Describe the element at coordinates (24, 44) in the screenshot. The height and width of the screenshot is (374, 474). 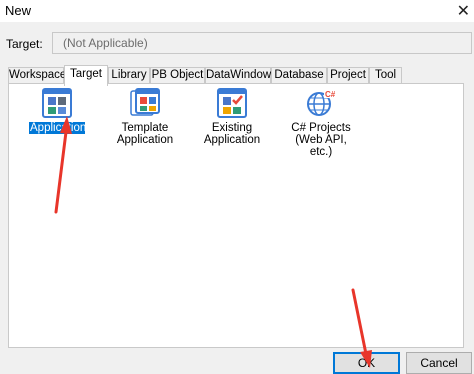
I see `target-label: Target:` at that location.